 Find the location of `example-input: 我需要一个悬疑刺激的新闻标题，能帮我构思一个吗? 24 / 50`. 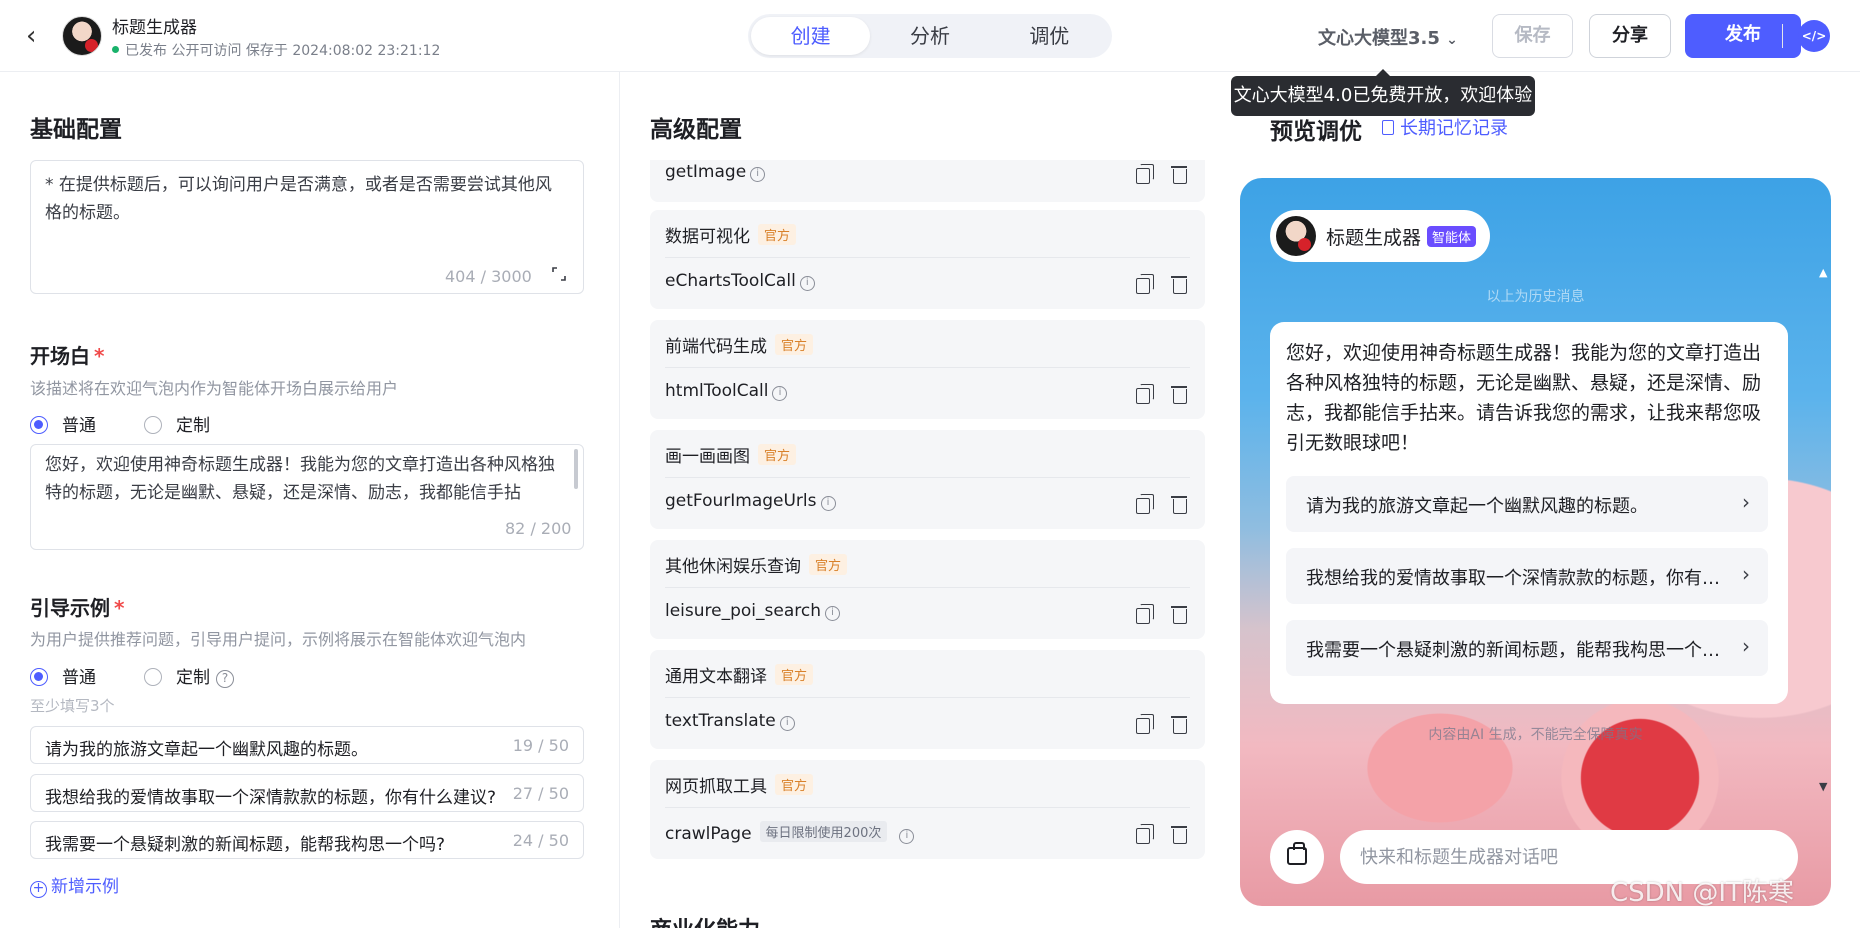

example-input: 我需要一个悬疑刺激的新闻标题，能帮我构思一个吗? 24 / 50 is located at coordinates (307, 840).